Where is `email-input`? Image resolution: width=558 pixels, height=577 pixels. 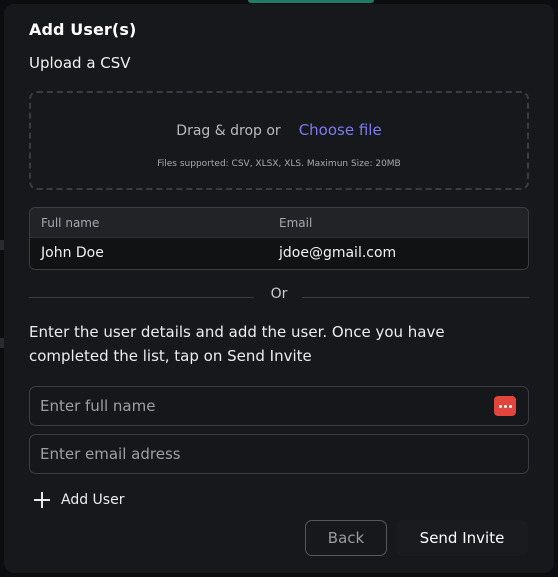
email-input is located at coordinates (279, 454).